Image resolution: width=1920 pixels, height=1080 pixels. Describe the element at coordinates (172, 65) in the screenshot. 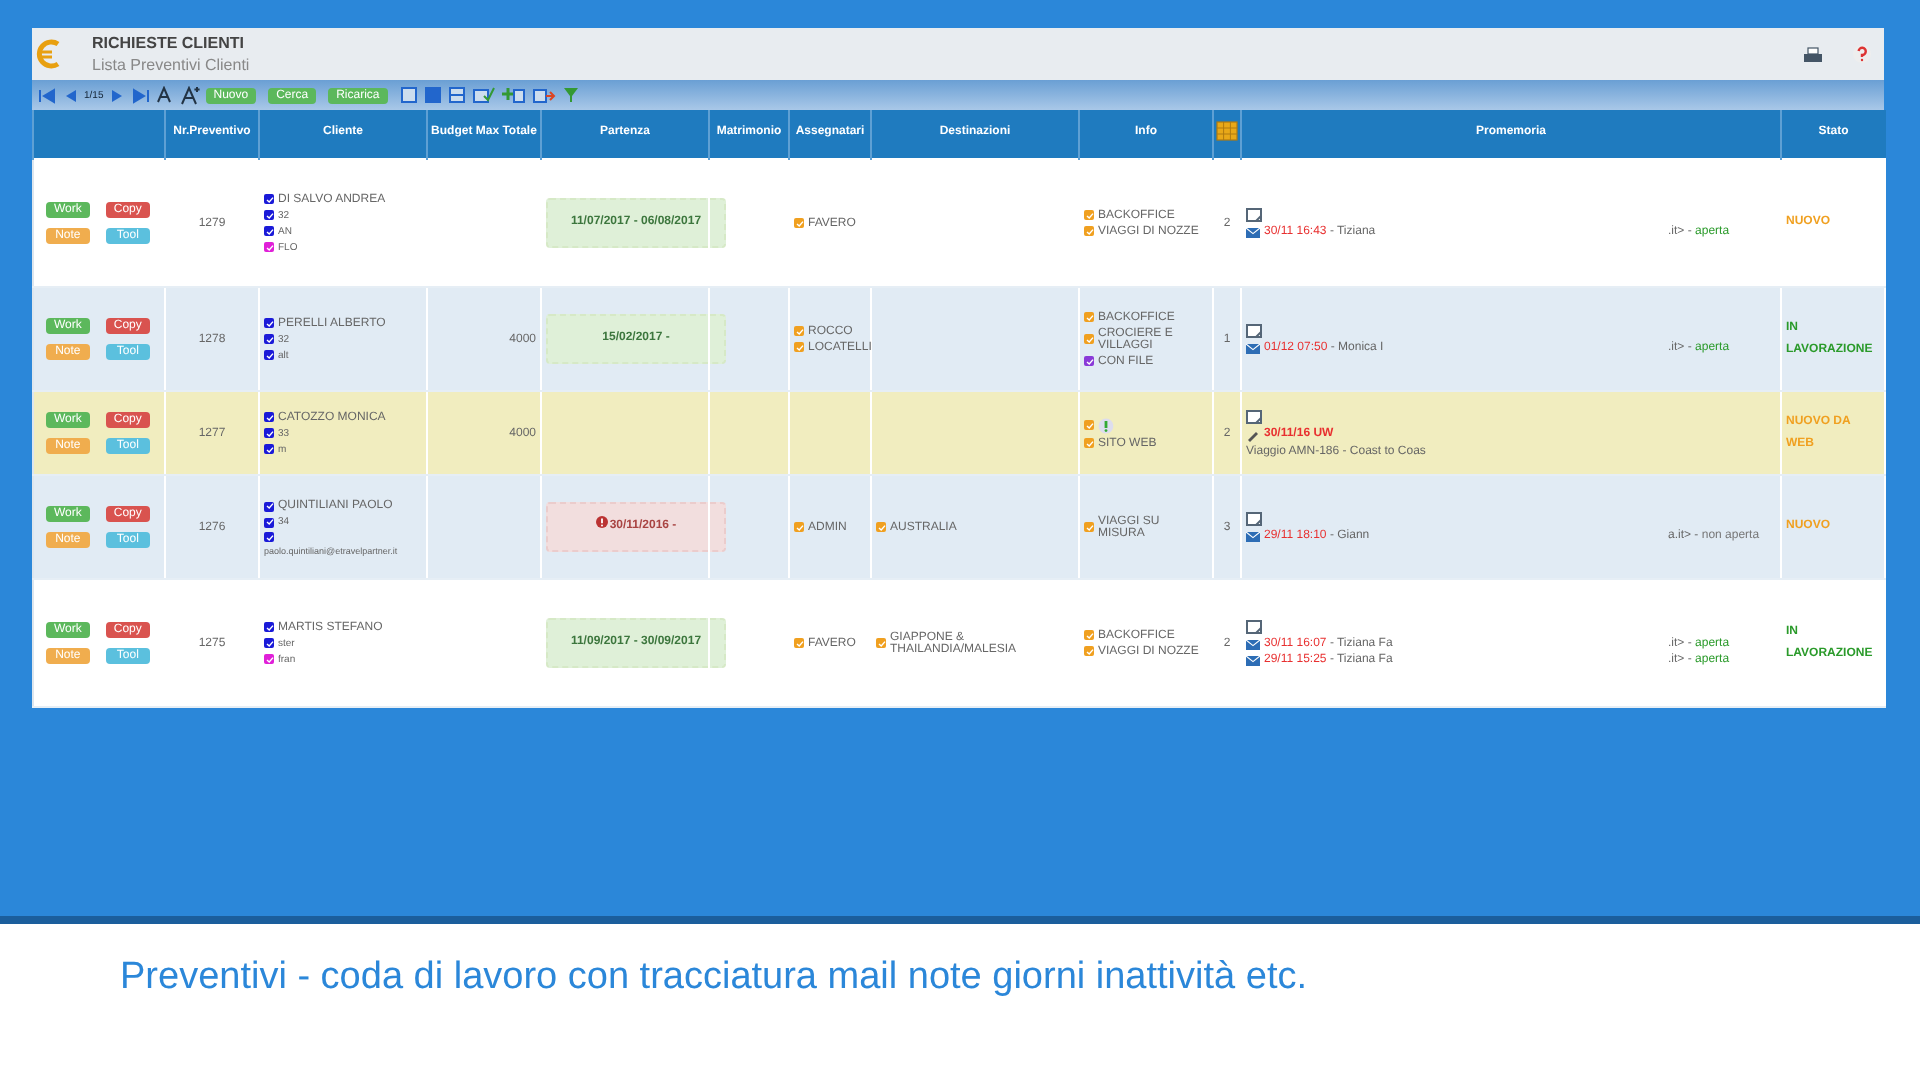

I see `page-subtitle: Lista Preventivi Clienti` at that location.